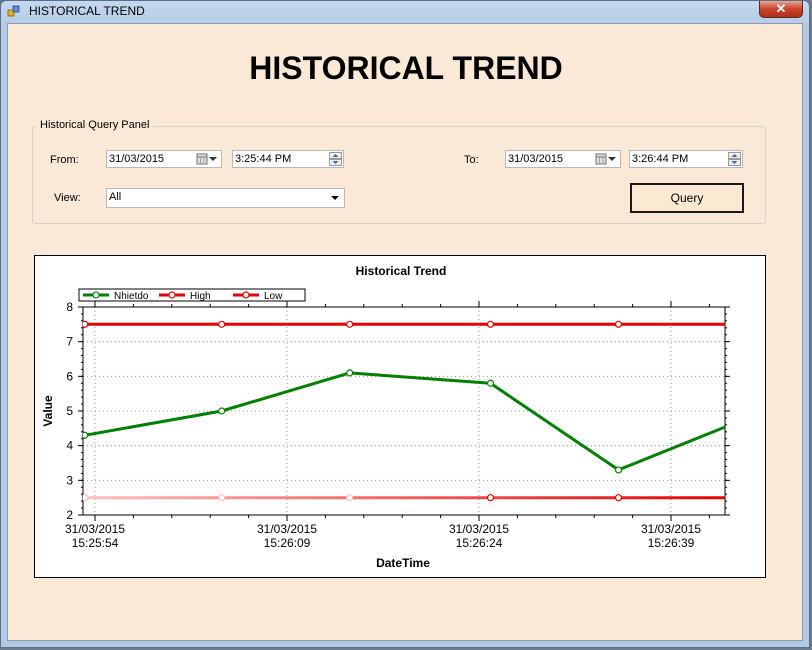  I want to click on chart-legend: Nhietdo High Low, so click(192, 295).